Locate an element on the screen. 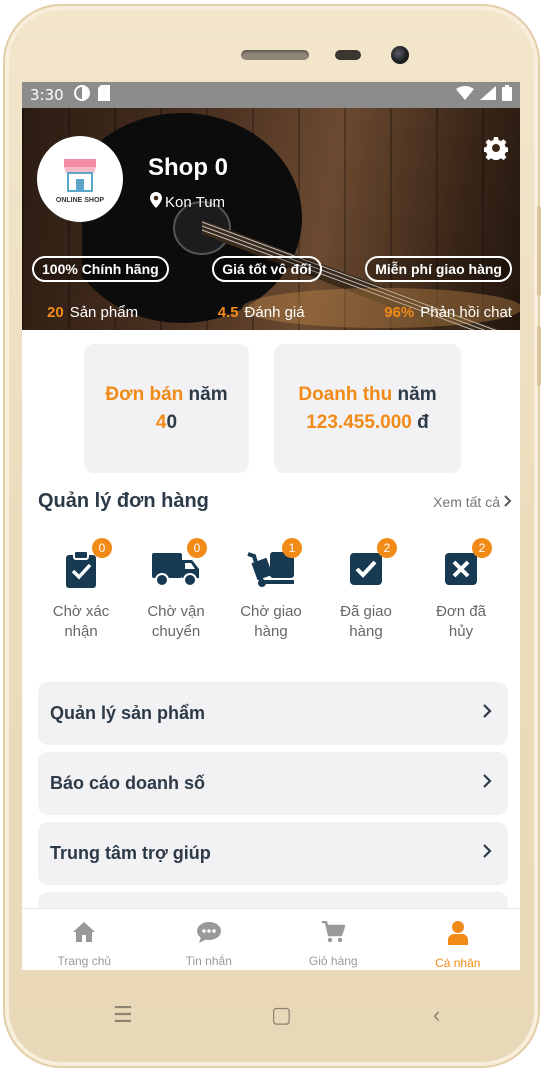 The width and height of the screenshot is (543, 1072). order-status-delivered: 2 Đã giao hàng is located at coordinates (366, 590).